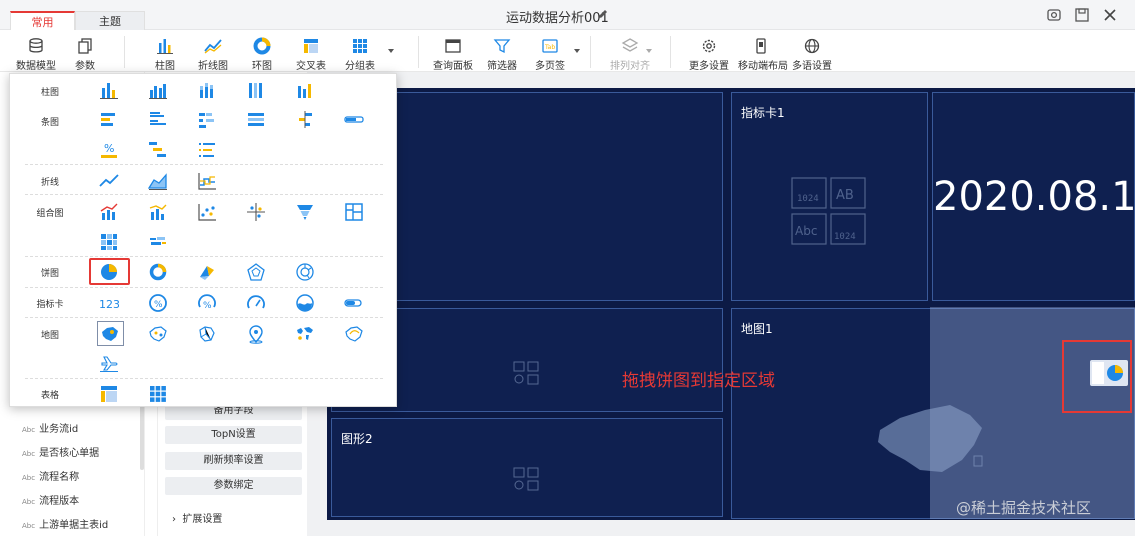 The height and width of the screenshot is (536, 1135). I want to click on field-name: 上游单据主表id, so click(74, 525).